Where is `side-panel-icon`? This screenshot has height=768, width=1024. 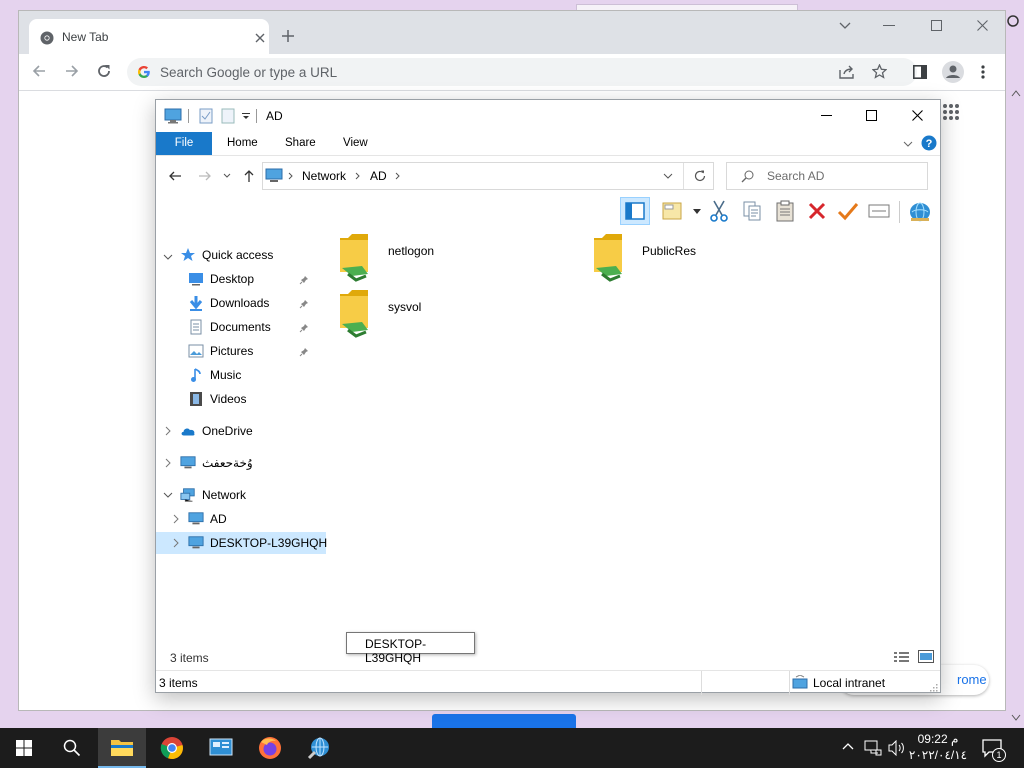 side-panel-icon is located at coordinates (920, 72).